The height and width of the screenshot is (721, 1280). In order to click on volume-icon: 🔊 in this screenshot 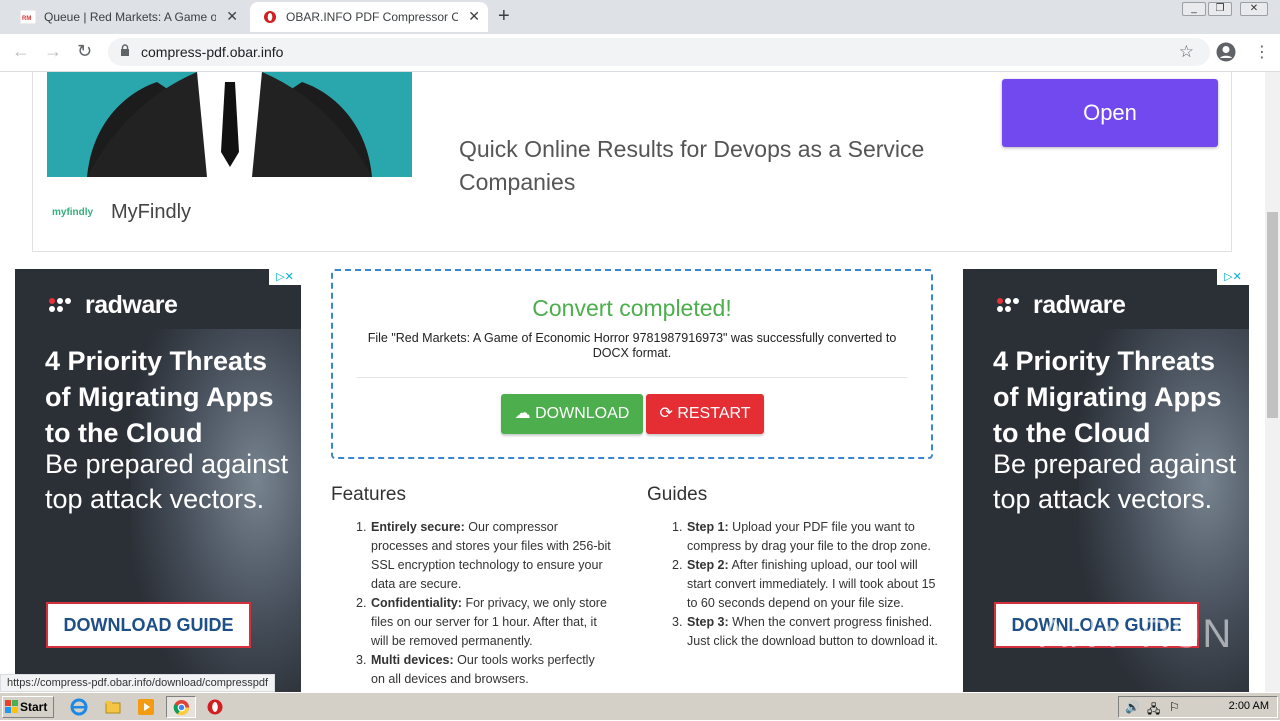, I will do `click(1132, 707)`.